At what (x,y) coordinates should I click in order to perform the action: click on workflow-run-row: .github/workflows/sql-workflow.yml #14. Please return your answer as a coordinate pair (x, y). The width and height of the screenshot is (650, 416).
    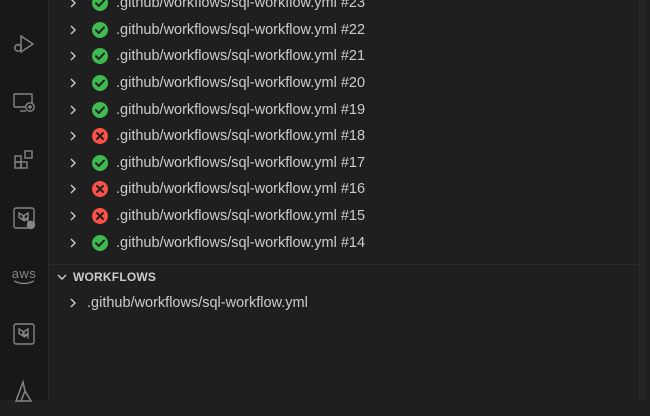
    Looking at the image, I should click on (347, 242).